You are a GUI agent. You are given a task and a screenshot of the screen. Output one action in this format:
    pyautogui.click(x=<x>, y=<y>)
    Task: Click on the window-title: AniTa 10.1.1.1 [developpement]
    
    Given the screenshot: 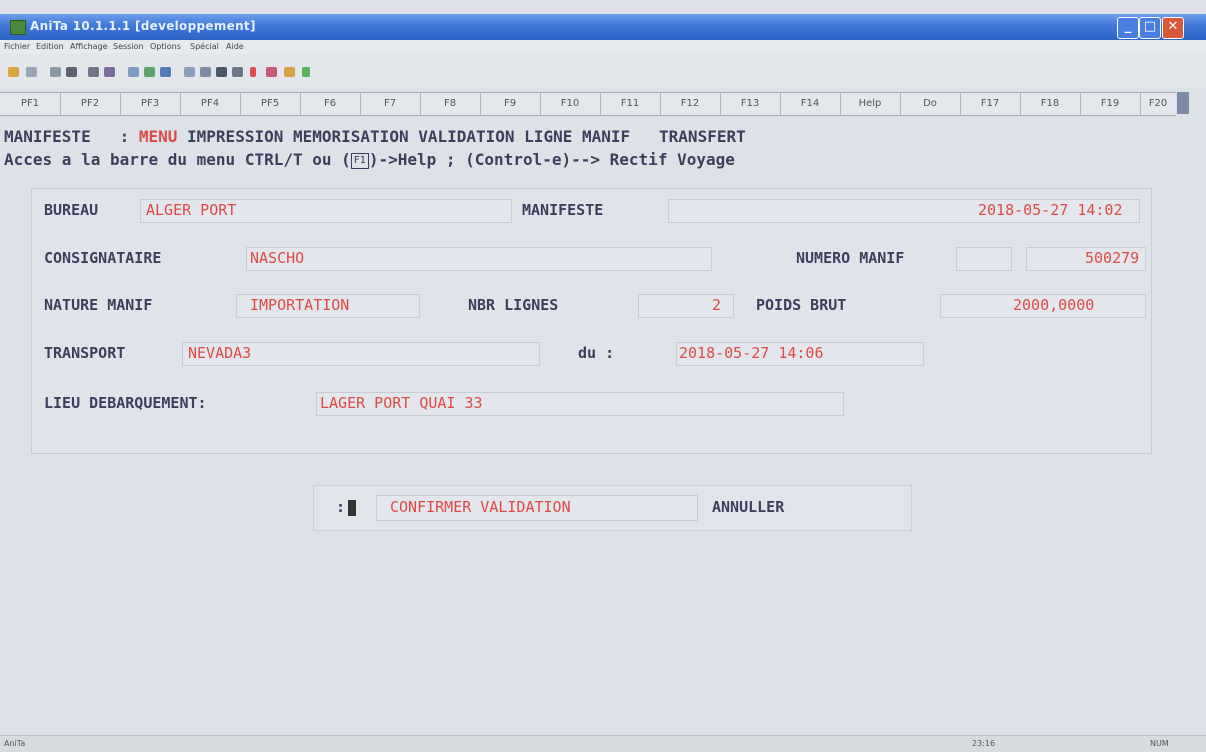 What is the action you would take?
    pyautogui.click(x=143, y=26)
    